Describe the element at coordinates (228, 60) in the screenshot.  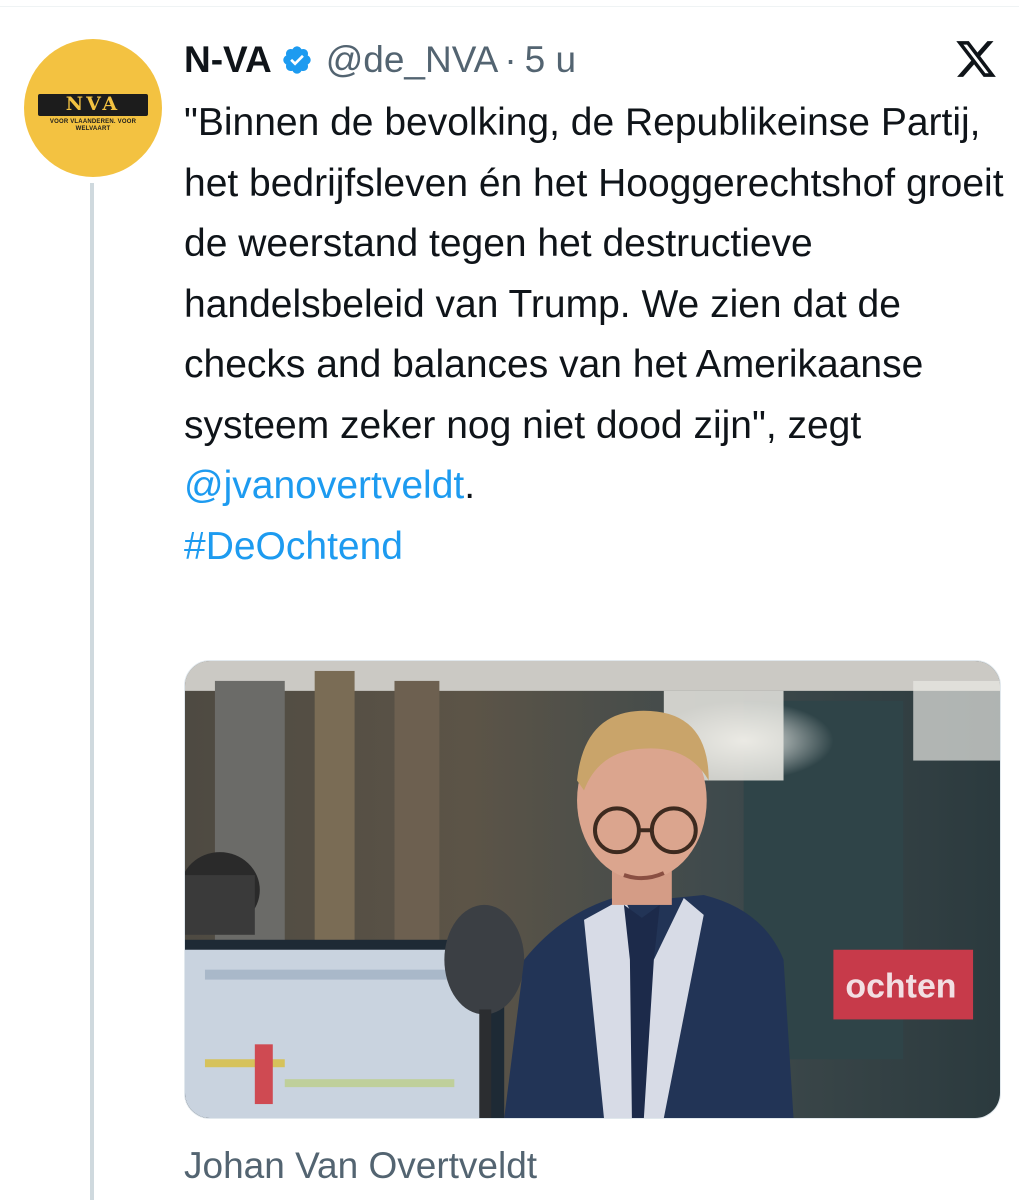
I see `display-name: N-VA` at that location.